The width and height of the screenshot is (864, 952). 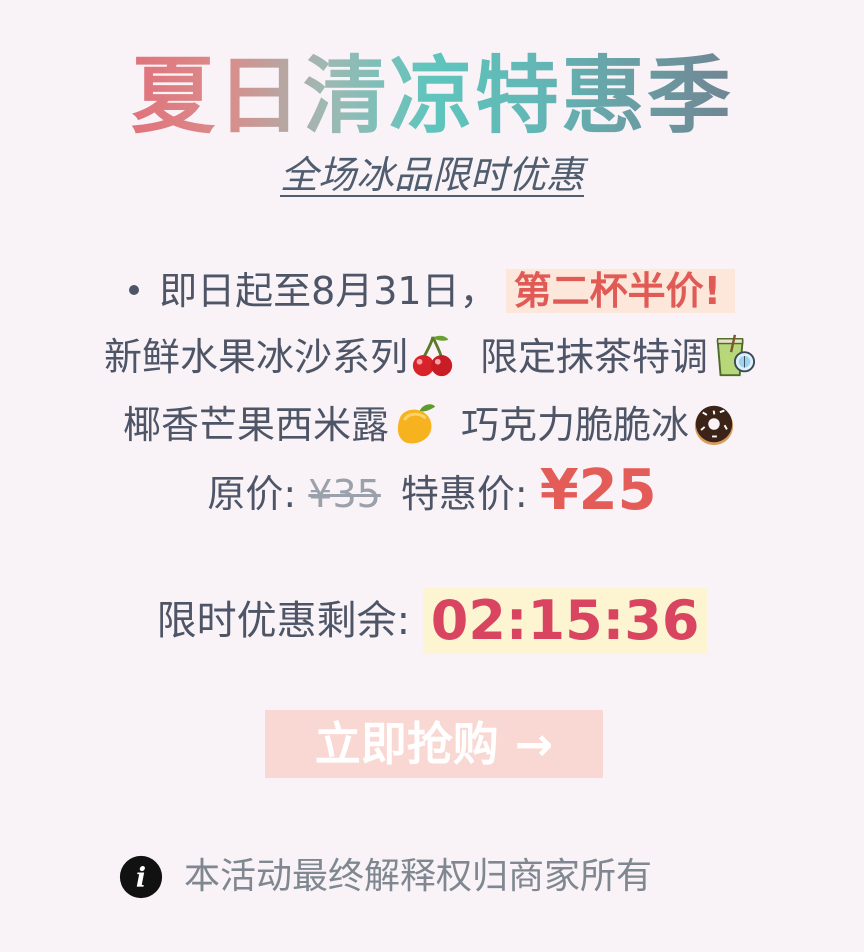 I want to click on subtitle-text: 全场冰品限时优惠, so click(x=431, y=175).